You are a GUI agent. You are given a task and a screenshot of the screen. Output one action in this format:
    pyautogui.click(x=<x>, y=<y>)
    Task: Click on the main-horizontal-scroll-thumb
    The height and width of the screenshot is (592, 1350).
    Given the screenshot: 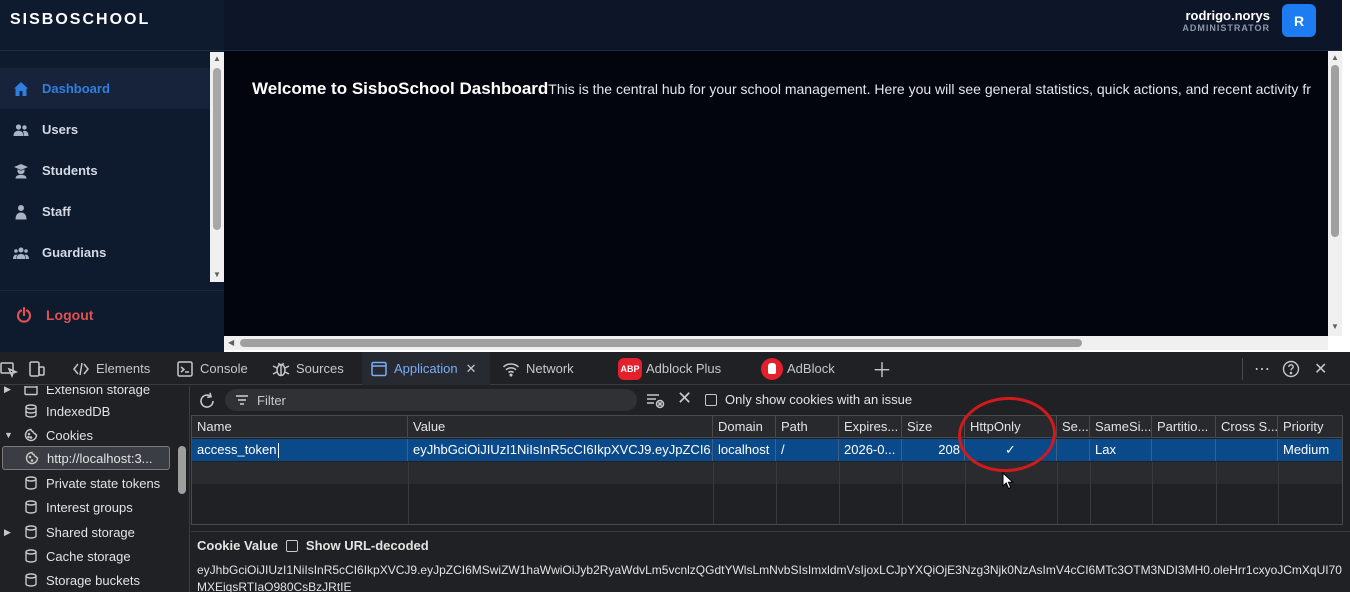 What is the action you would take?
    pyautogui.click(x=661, y=343)
    